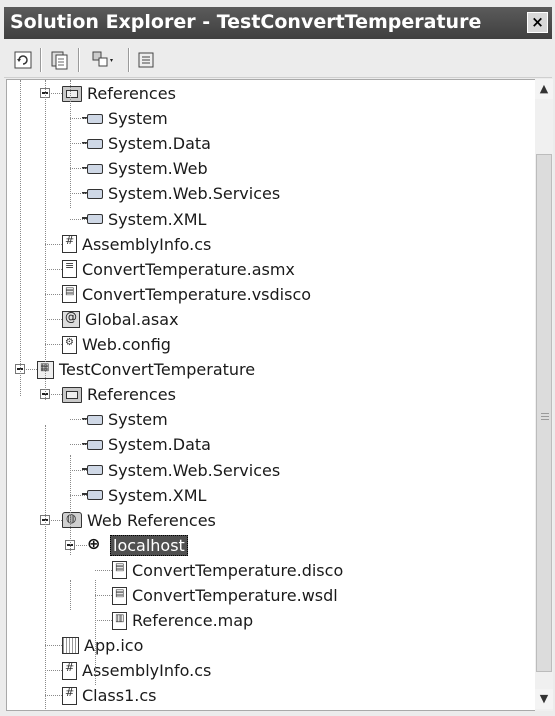 The height and width of the screenshot is (716, 555). I want to click on tree-item: System.Web, so click(145, 168).